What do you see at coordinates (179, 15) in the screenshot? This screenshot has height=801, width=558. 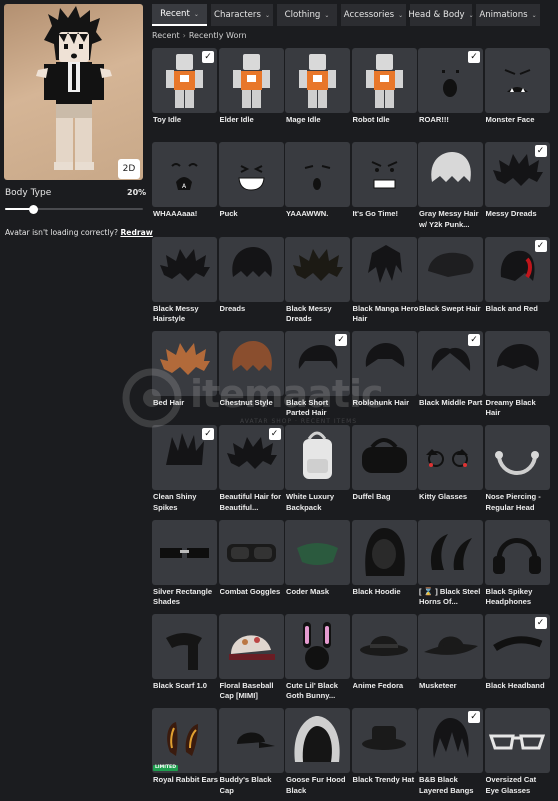 I see `tab-recent: Recent ⌄` at bounding box center [179, 15].